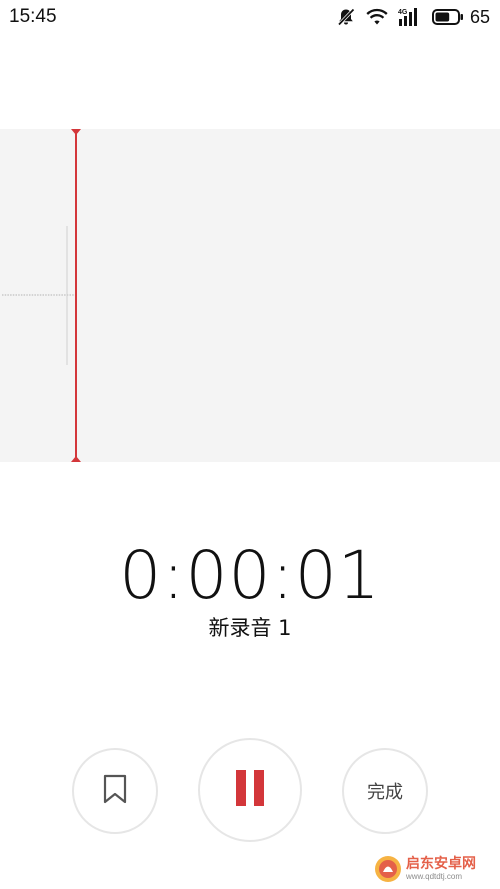 This screenshot has width=500, height=889. I want to click on playhead-top-marker, so click(76, 132).